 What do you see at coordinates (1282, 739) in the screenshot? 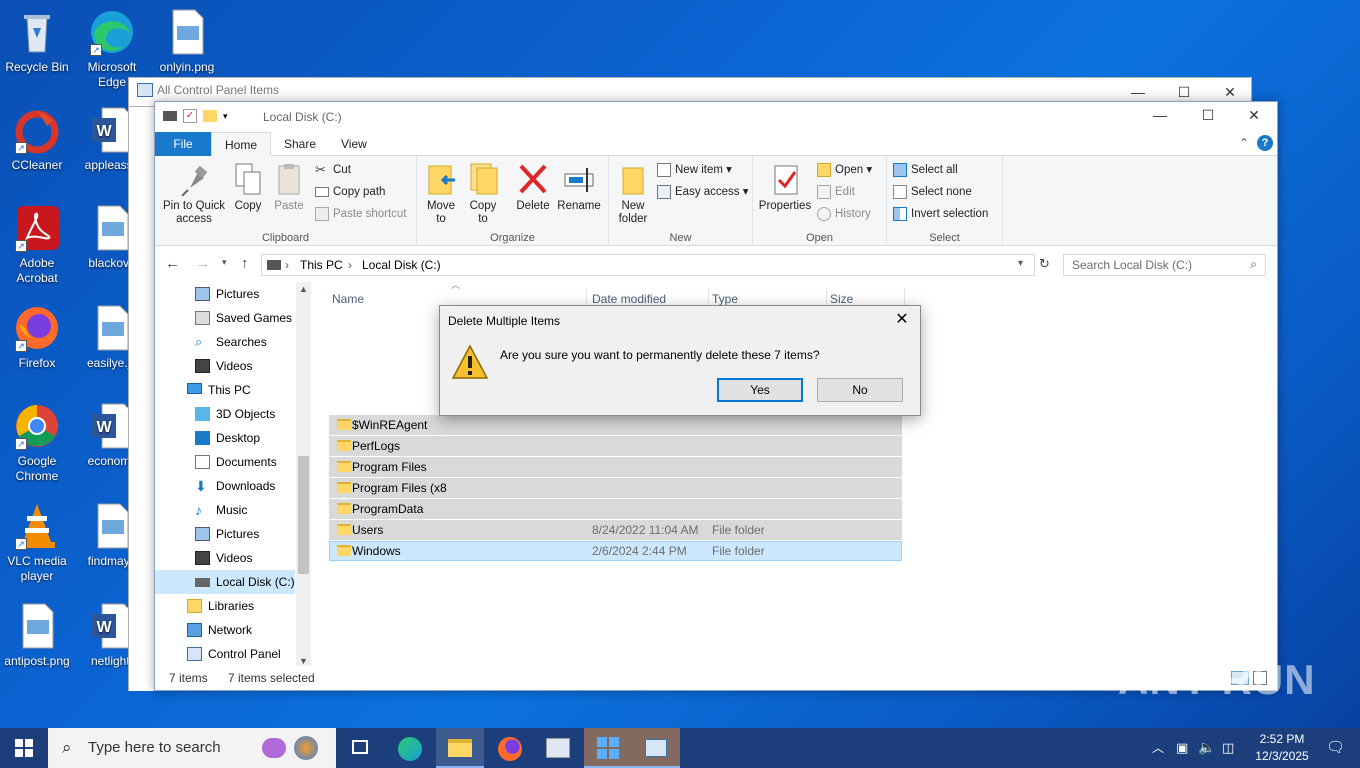
I see `clock-time: 2:52 PM` at bounding box center [1282, 739].